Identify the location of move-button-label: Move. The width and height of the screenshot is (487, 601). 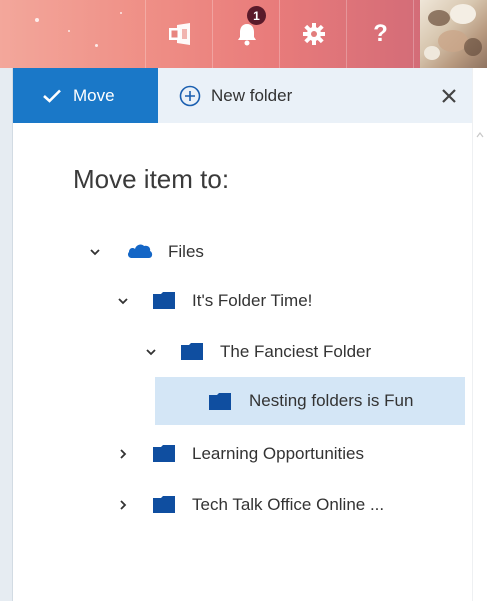
(94, 95).